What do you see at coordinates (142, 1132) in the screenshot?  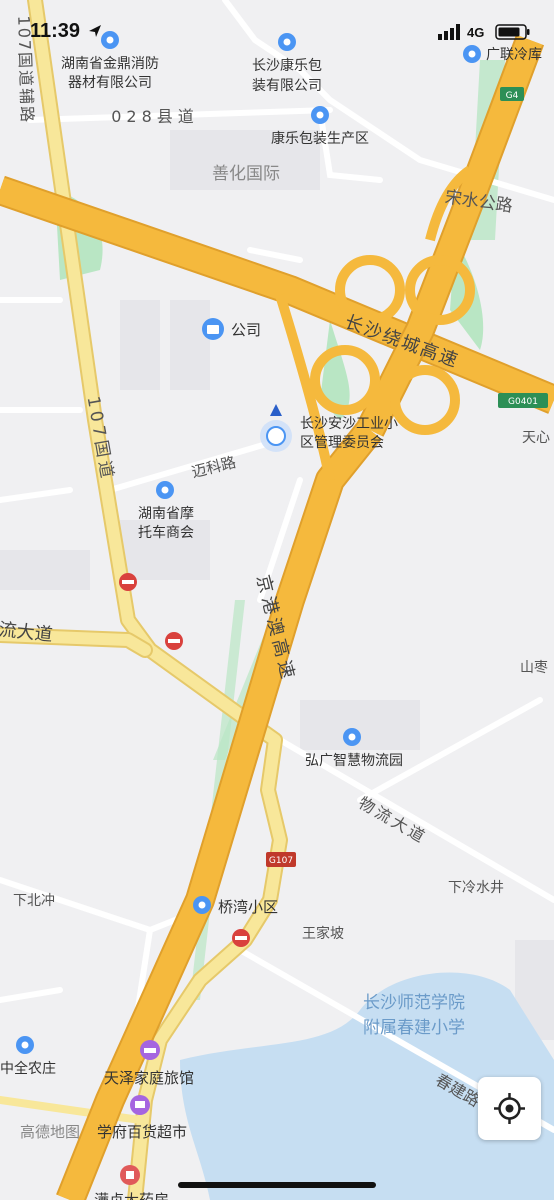 I see `poi-label: 学府百货超市` at bounding box center [142, 1132].